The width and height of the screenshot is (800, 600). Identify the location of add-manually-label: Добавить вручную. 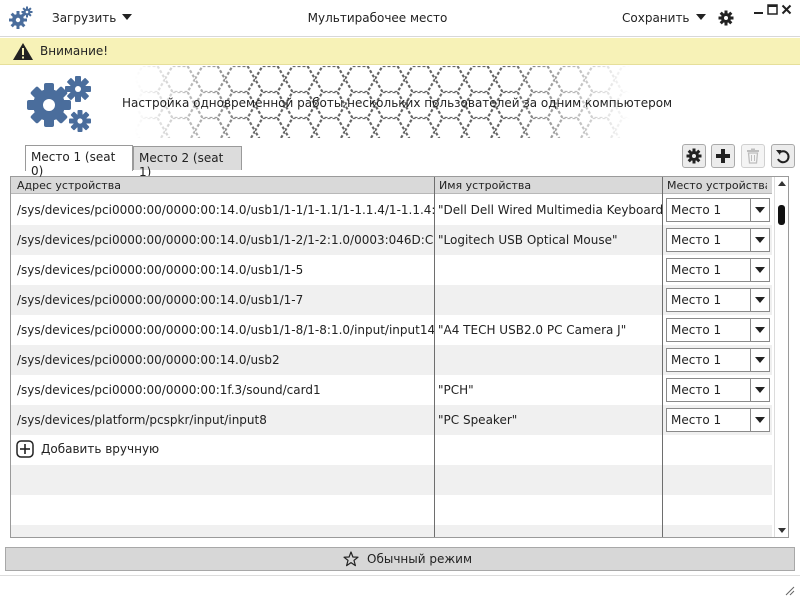
(100, 449).